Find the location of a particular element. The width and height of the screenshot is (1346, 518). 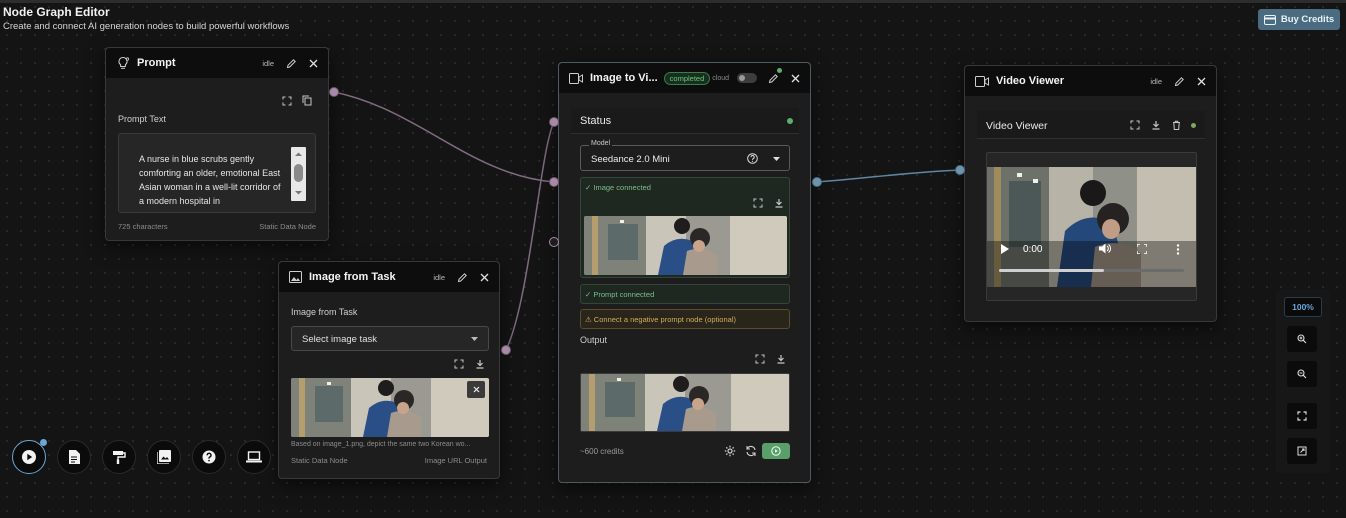

cloud-toggle is located at coordinates (747, 78).